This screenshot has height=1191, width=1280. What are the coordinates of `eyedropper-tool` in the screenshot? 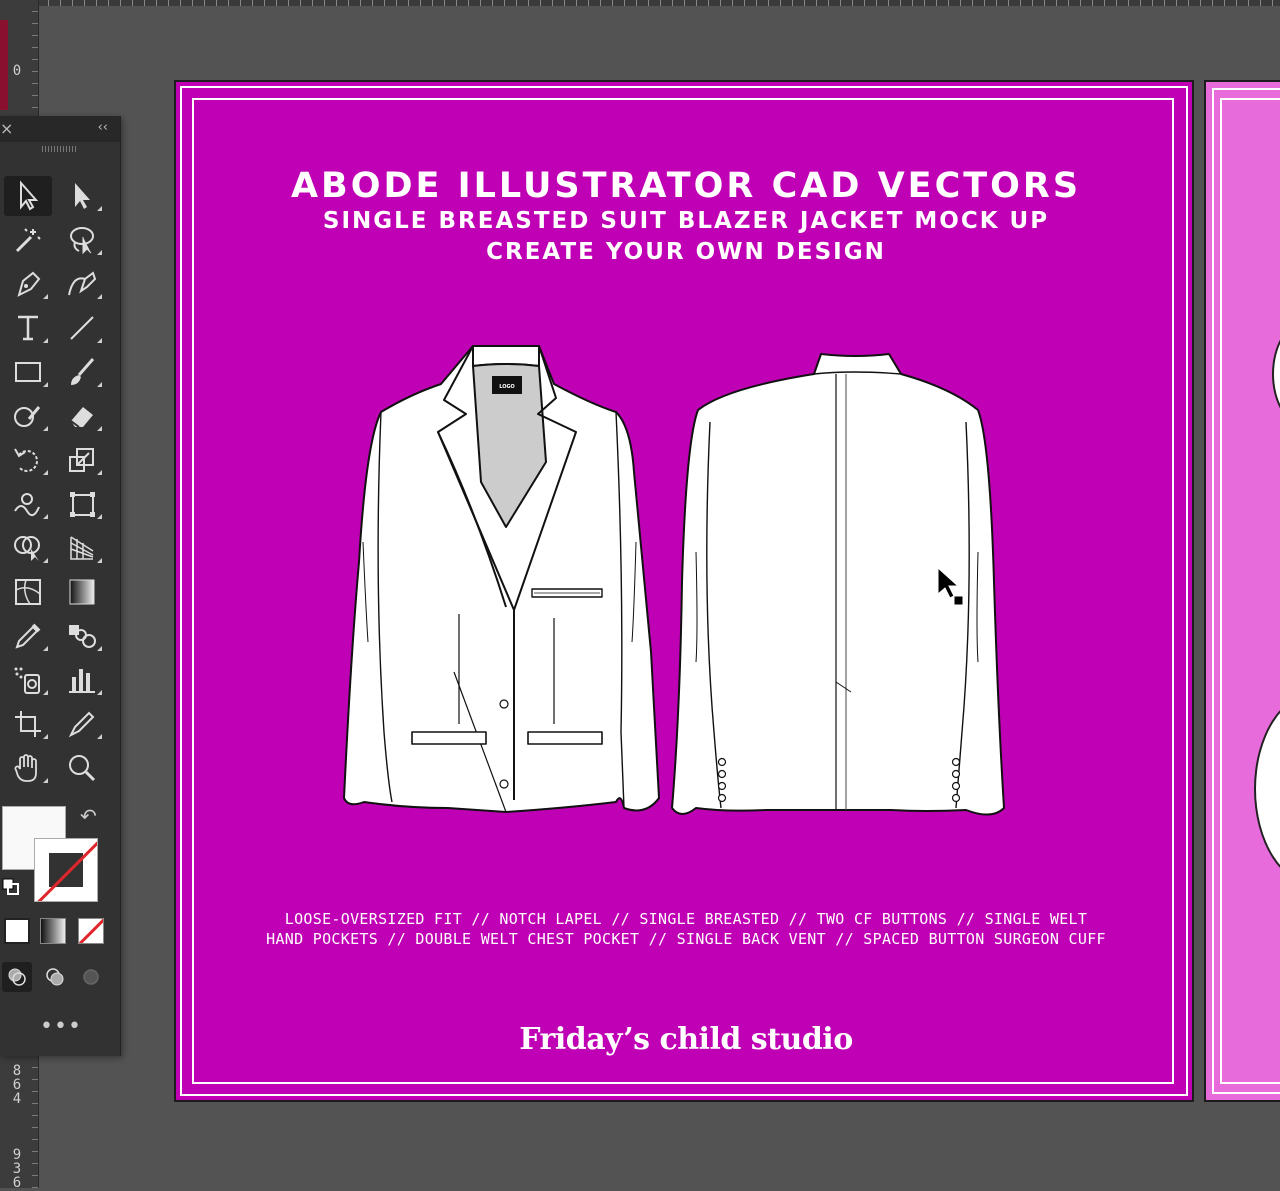 It's located at (28, 636).